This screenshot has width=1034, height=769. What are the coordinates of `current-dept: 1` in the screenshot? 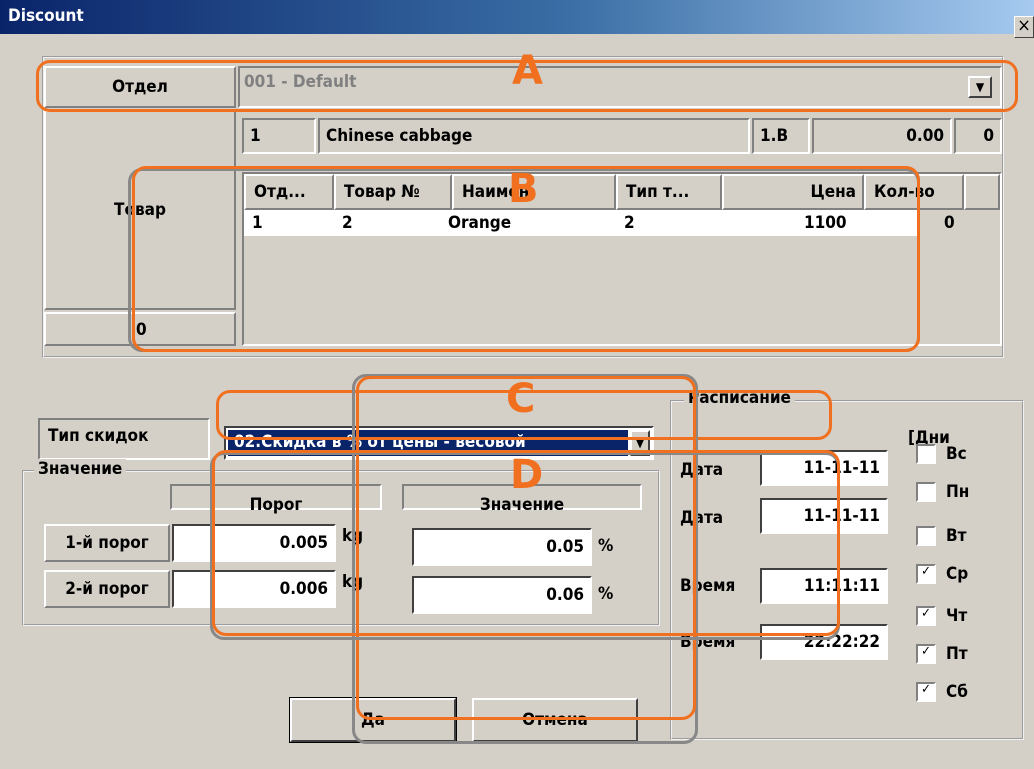 It's located at (279, 136).